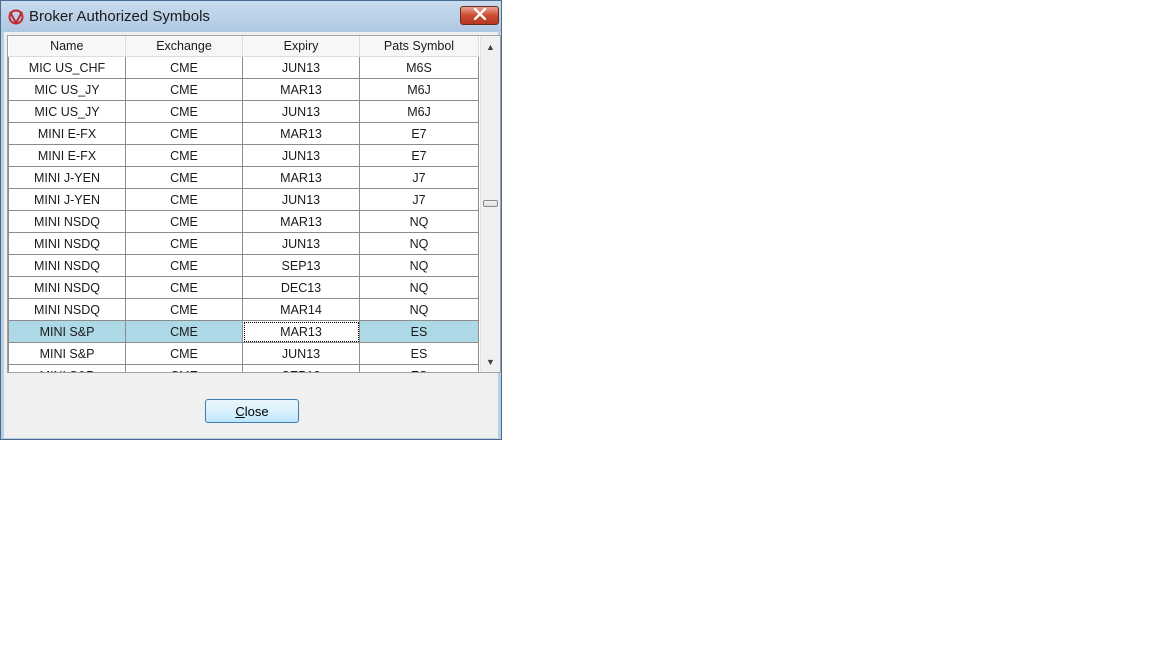 Image resolution: width=1152 pixels, height=648 pixels. I want to click on cell-name: MIC US_CHF, so click(67, 67).